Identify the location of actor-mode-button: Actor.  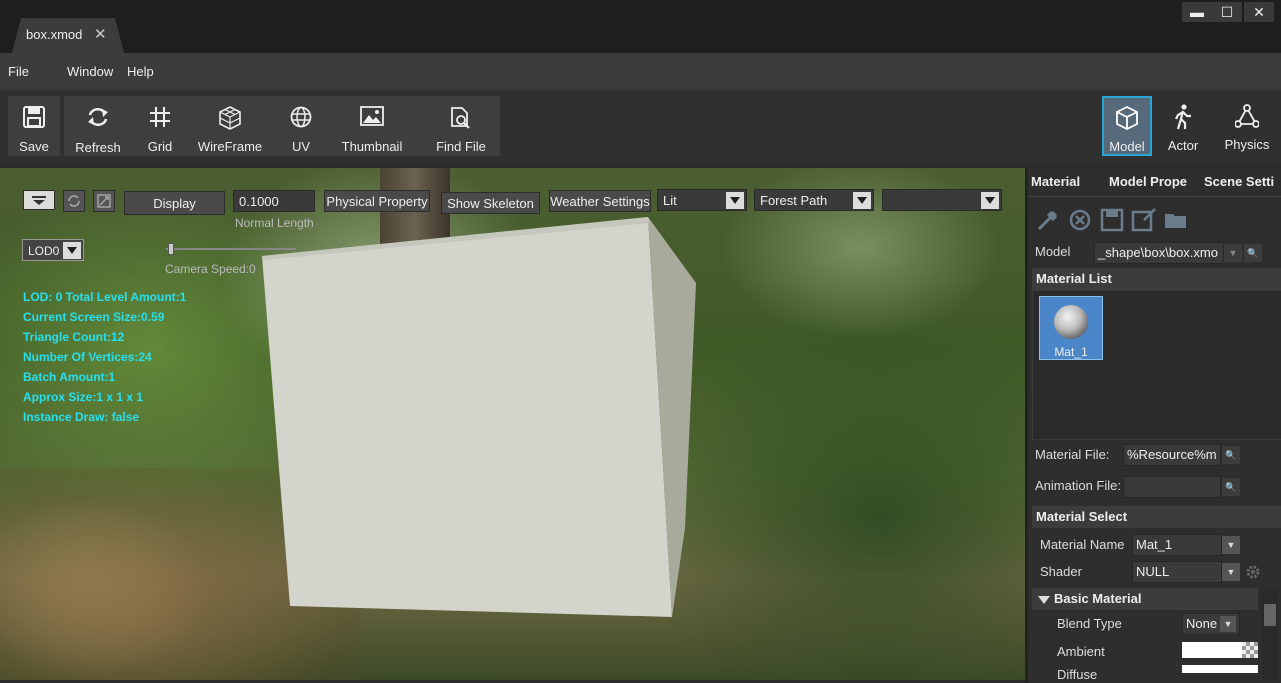
(1183, 126).